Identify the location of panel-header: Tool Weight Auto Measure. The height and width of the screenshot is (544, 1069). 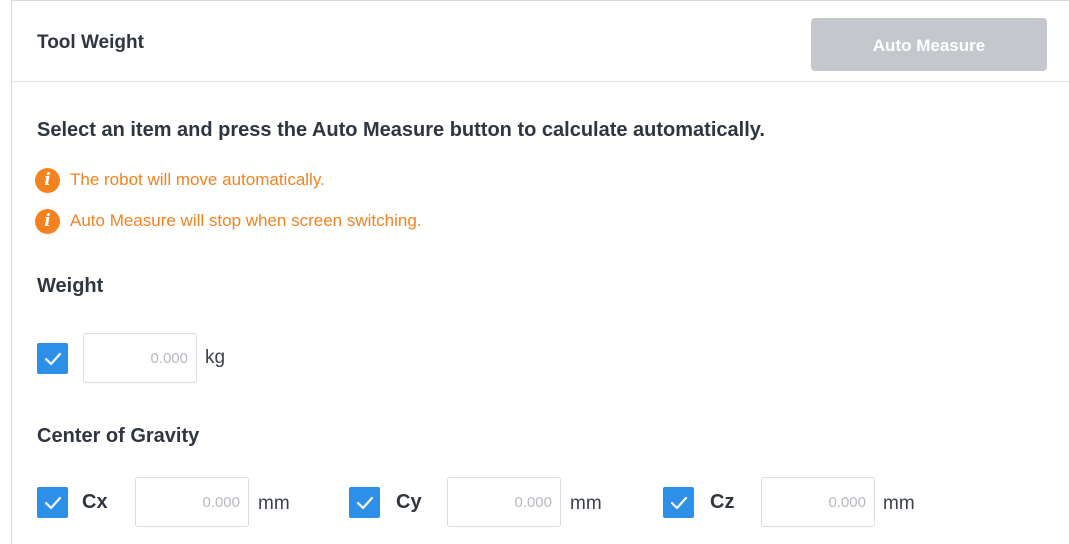
(540, 41).